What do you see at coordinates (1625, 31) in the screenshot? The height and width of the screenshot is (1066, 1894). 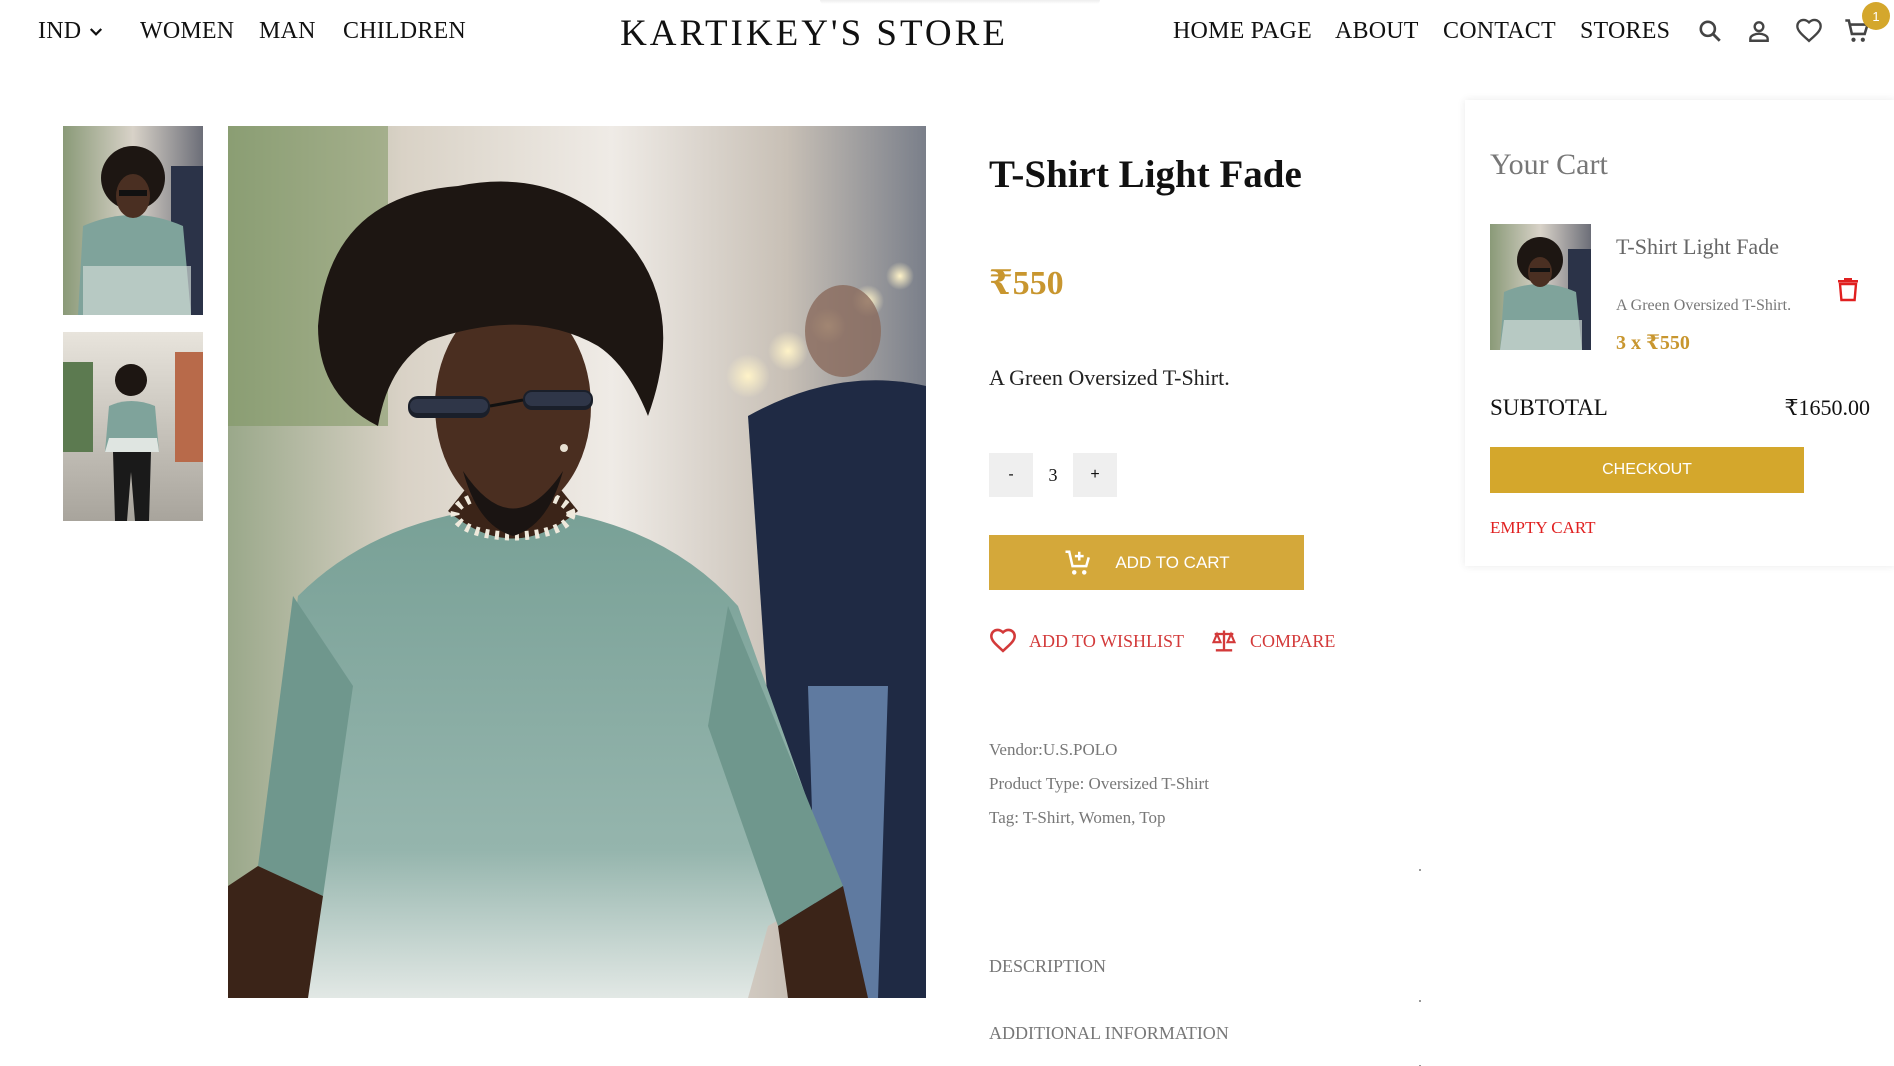 I see `nav-stores: STORES` at bounding box center [1625, 31].